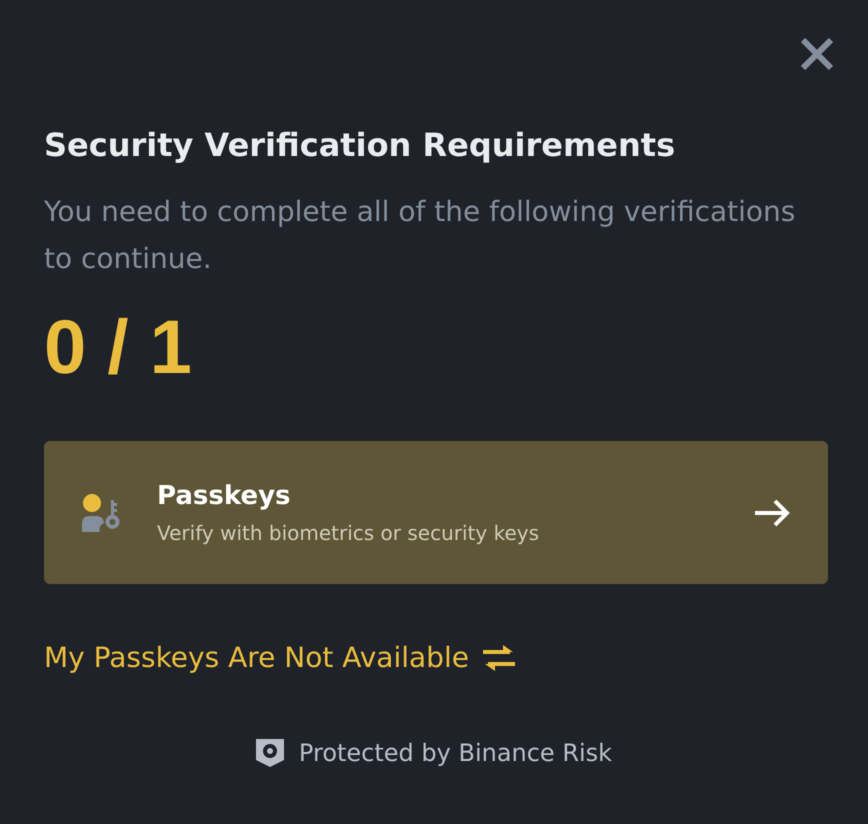  Describe the element at coordinates (772, 513) in the screenshot. I see `arrow-right-icon` at that location.